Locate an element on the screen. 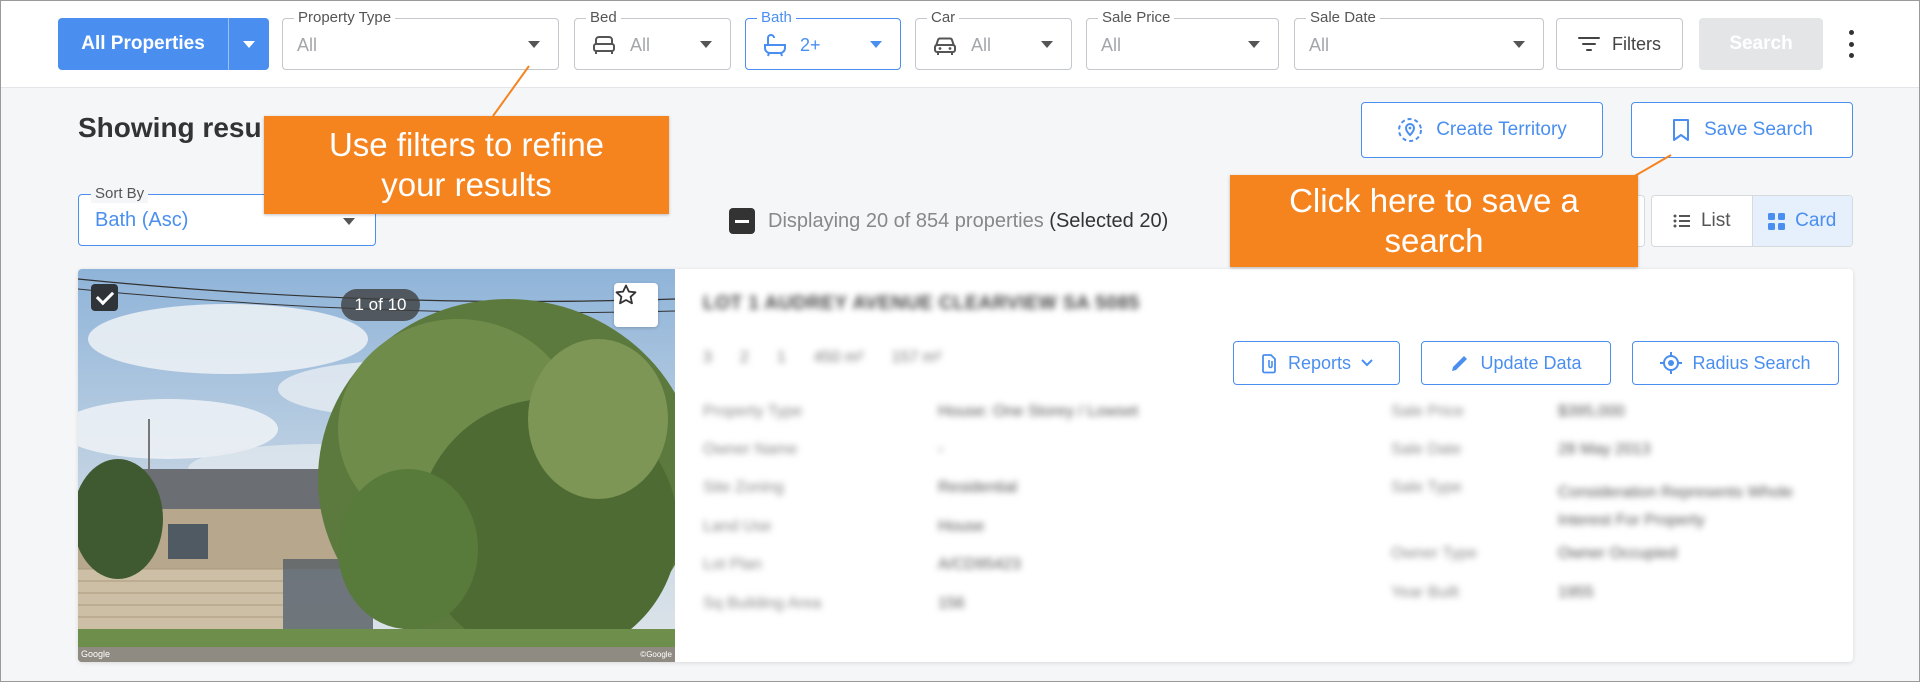  field-label: Car is located at coordinates (943, 18).